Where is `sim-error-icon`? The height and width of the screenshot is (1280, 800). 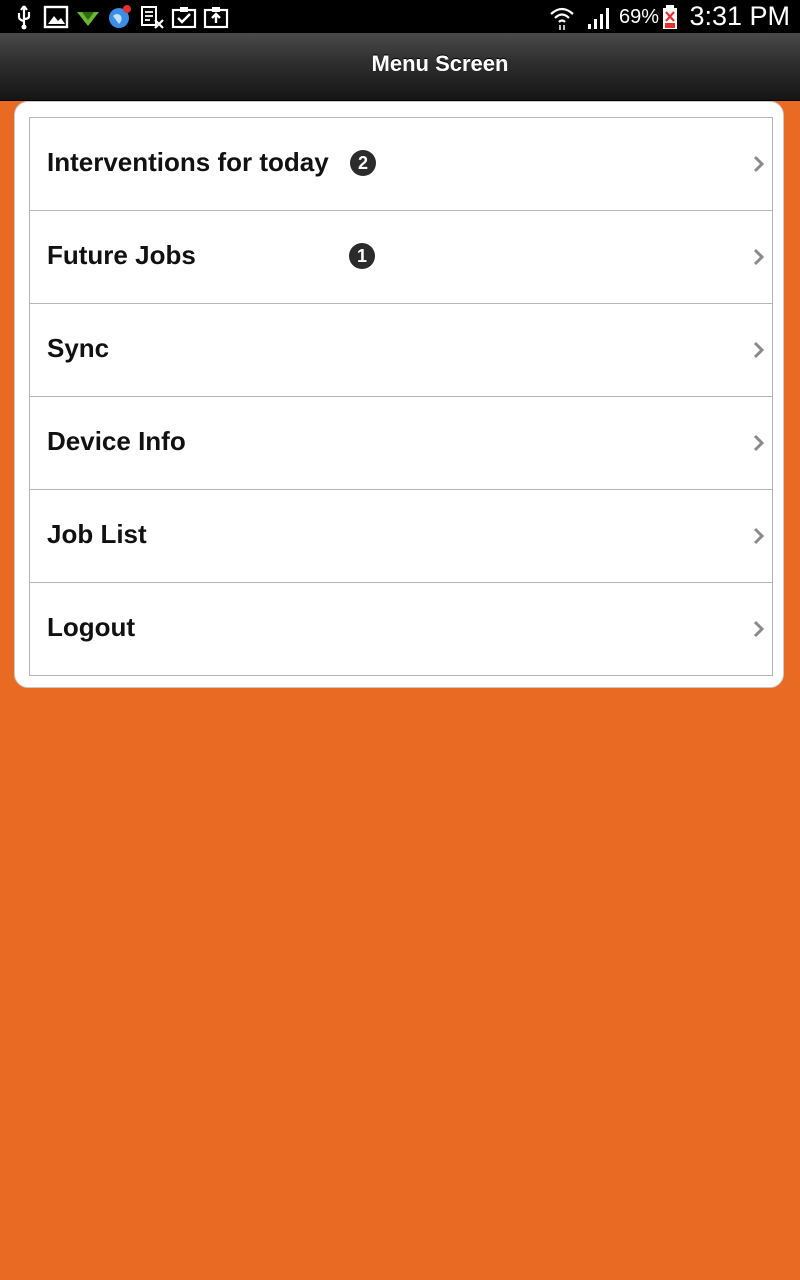
sim-error-icon is located at coordinates (152, 17).